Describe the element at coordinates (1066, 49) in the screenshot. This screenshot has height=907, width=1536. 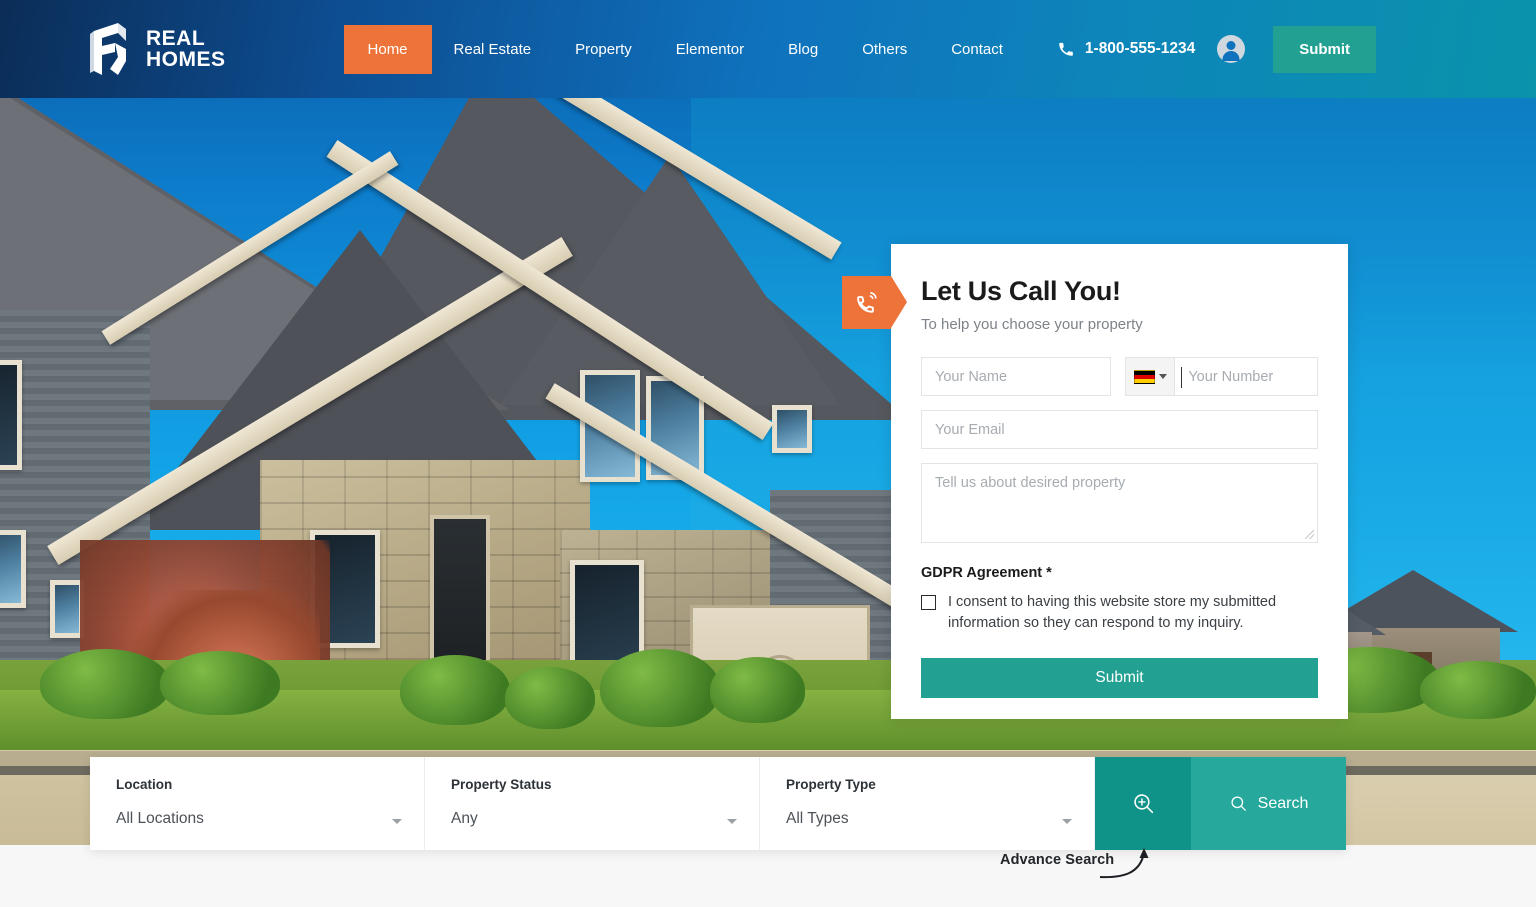
I see `phone-icon` at that location.